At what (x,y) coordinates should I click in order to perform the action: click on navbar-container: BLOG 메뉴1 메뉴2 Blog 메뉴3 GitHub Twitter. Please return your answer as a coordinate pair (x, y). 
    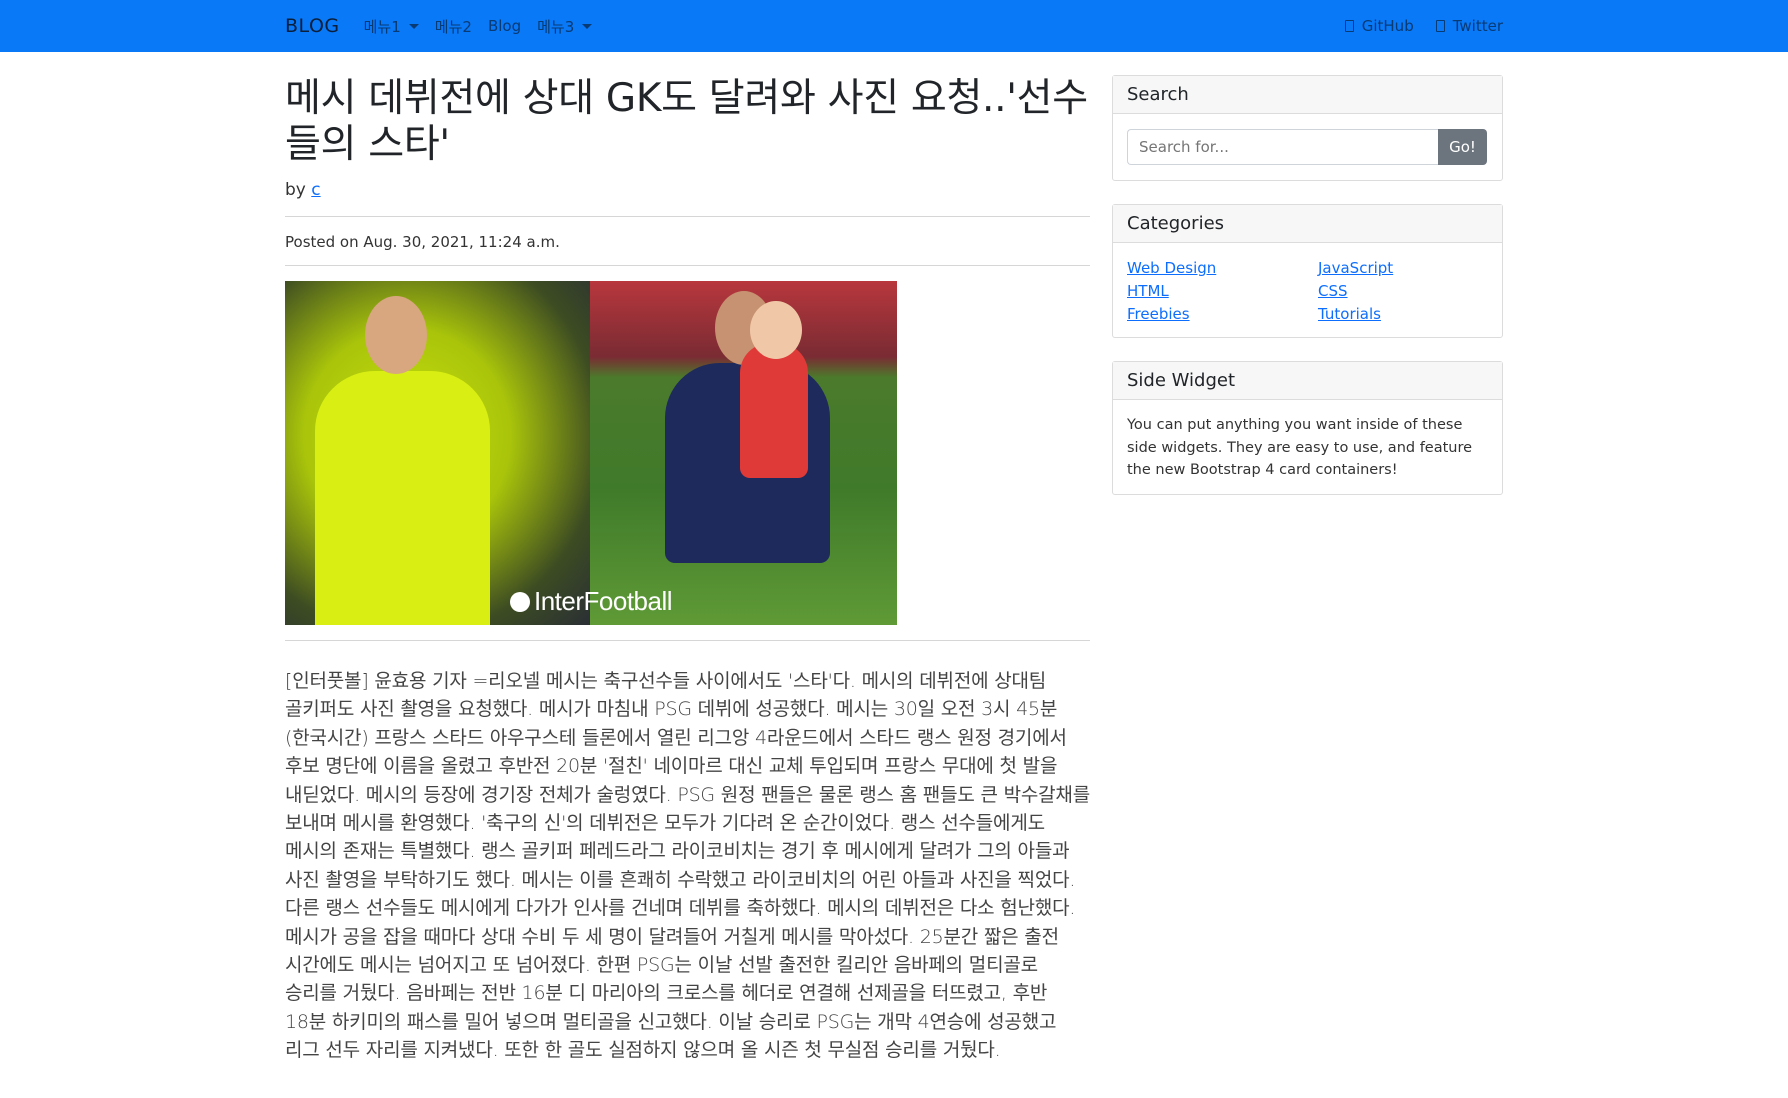
    Looking at the image, I should click on (894, 26).